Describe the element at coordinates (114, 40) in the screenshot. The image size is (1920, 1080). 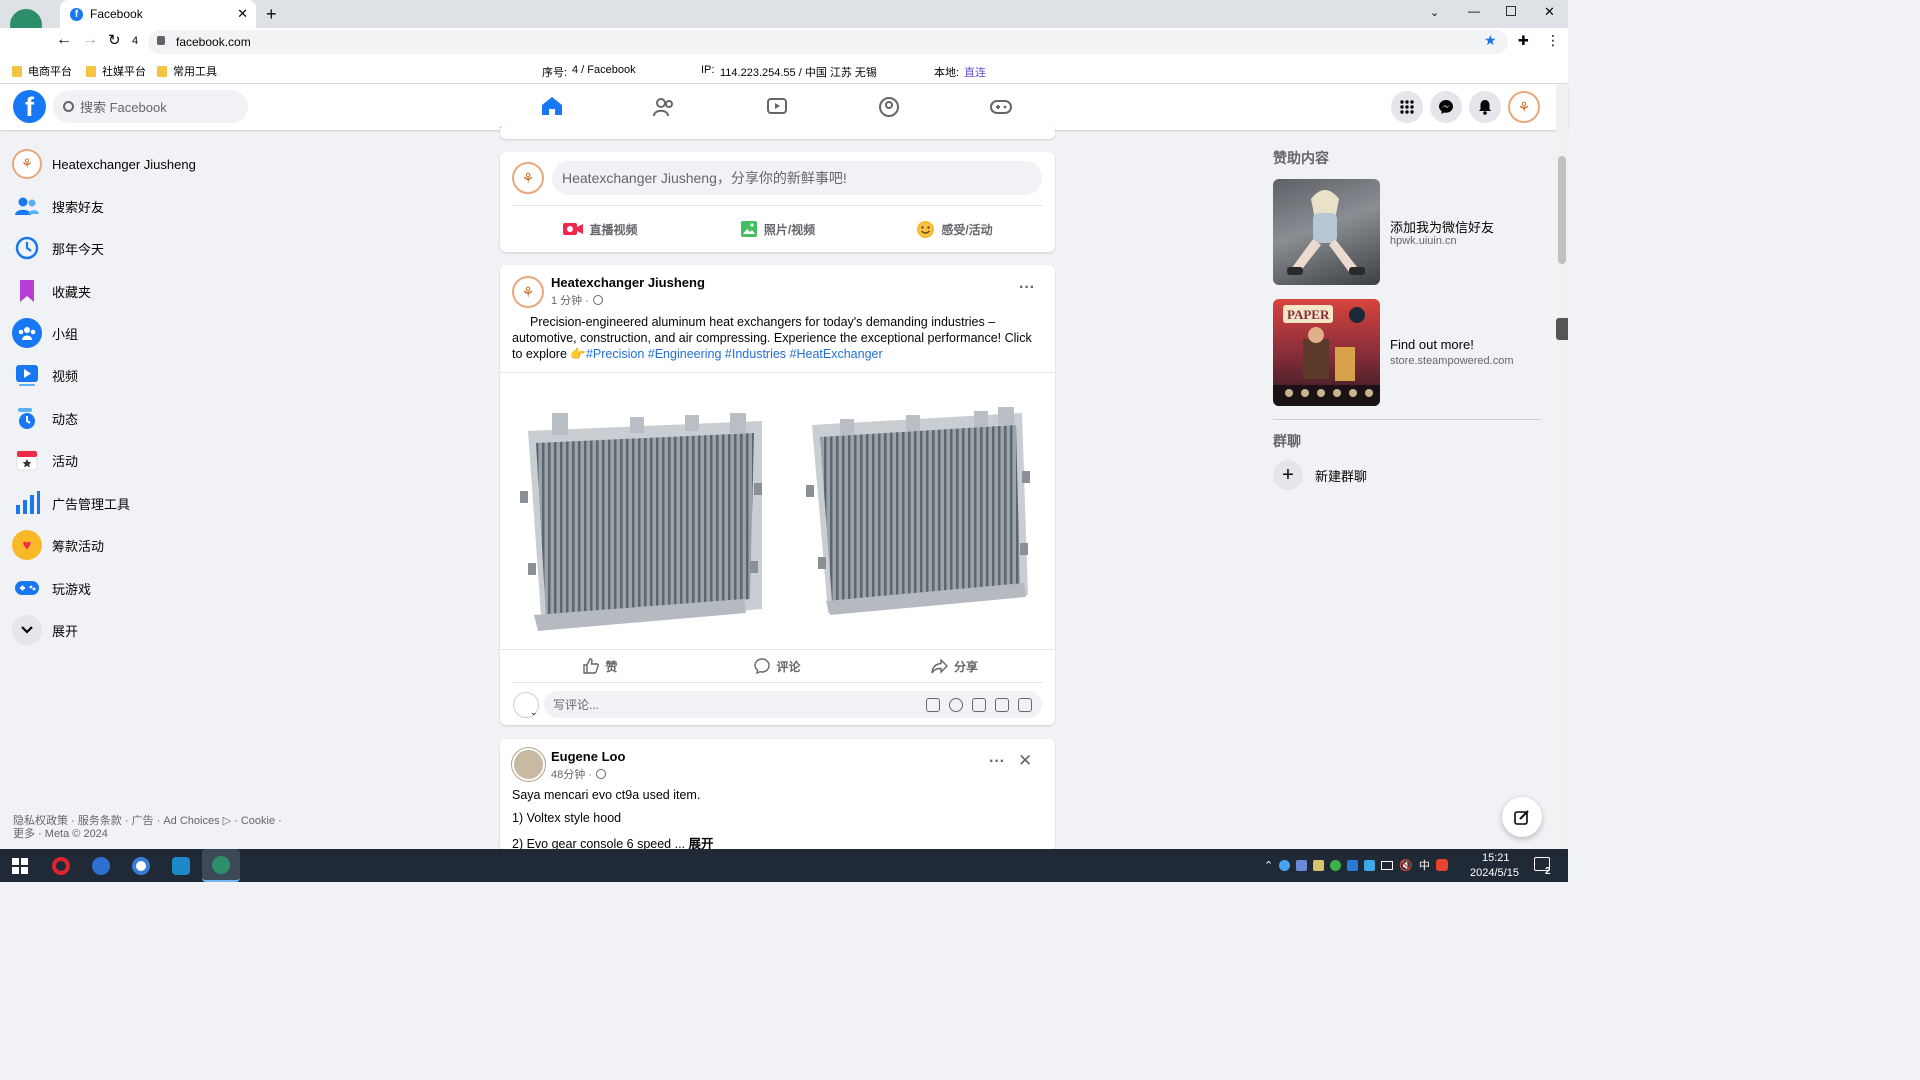
I see `reload-icon: ↻` at that location.